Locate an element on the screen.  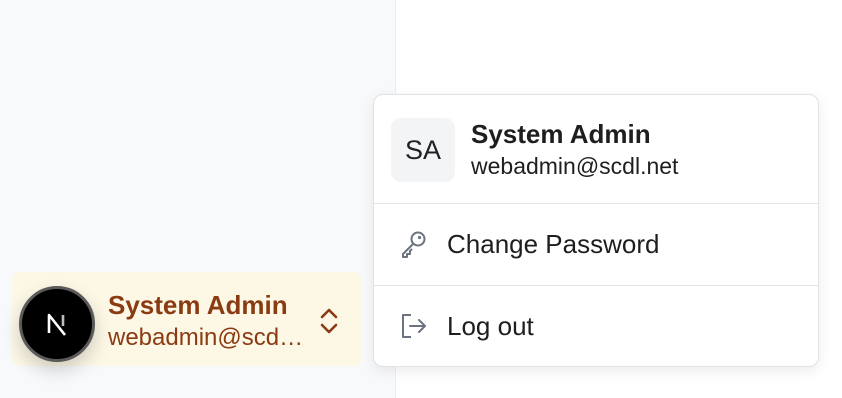
change-password-label: Change Password is located at coordinates (553, 243).